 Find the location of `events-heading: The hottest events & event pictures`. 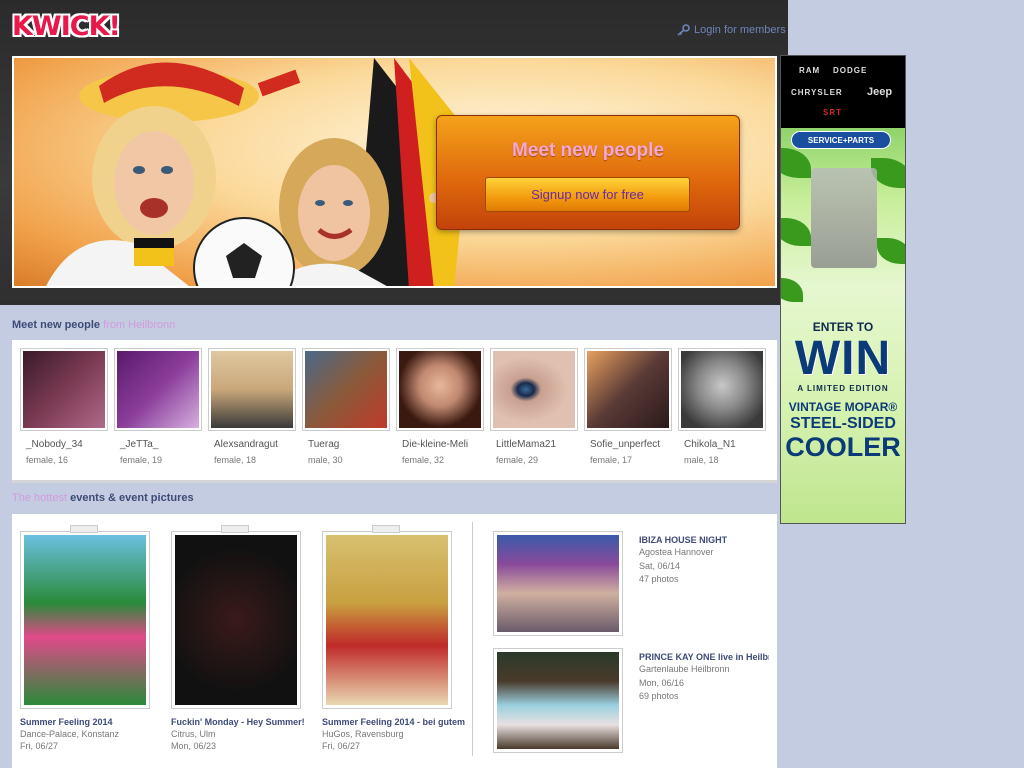

events-heading: The hottest events & event pictures is located at coordinates (103, 498).